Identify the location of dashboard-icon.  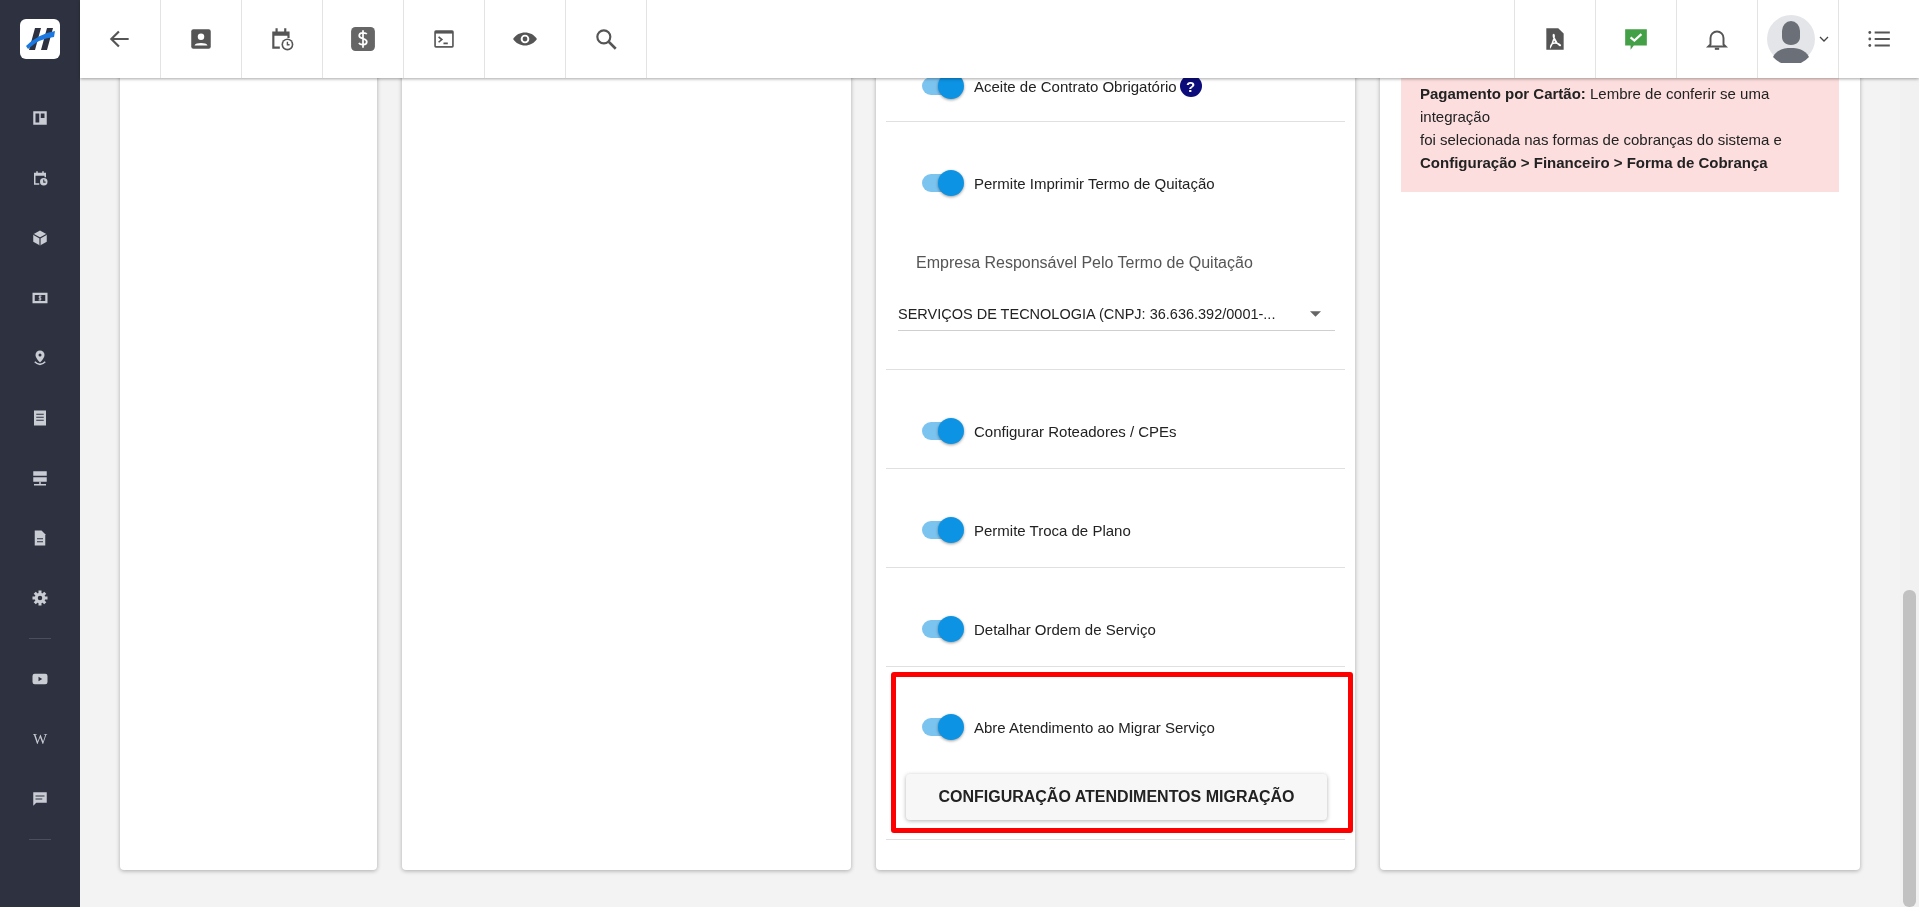
(40, 118).